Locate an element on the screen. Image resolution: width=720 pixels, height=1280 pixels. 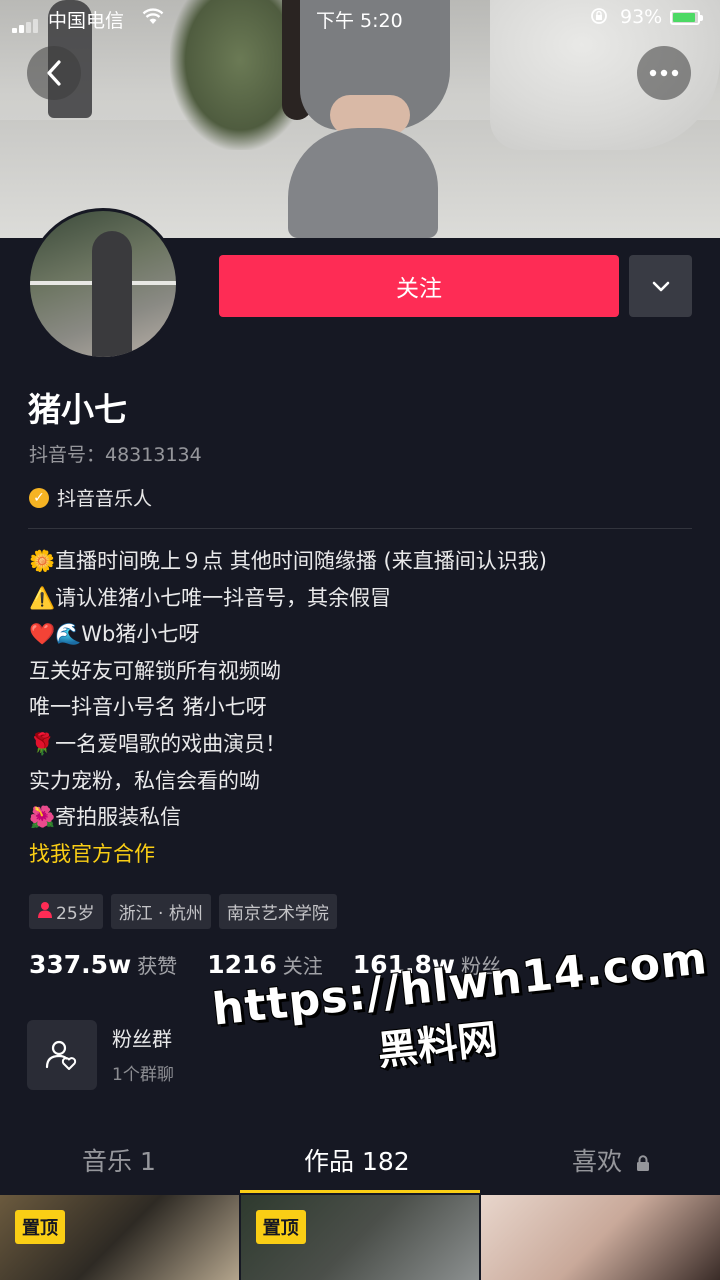
location-tag: 浙江 · 杭州 is located at coordinates (160, 911).